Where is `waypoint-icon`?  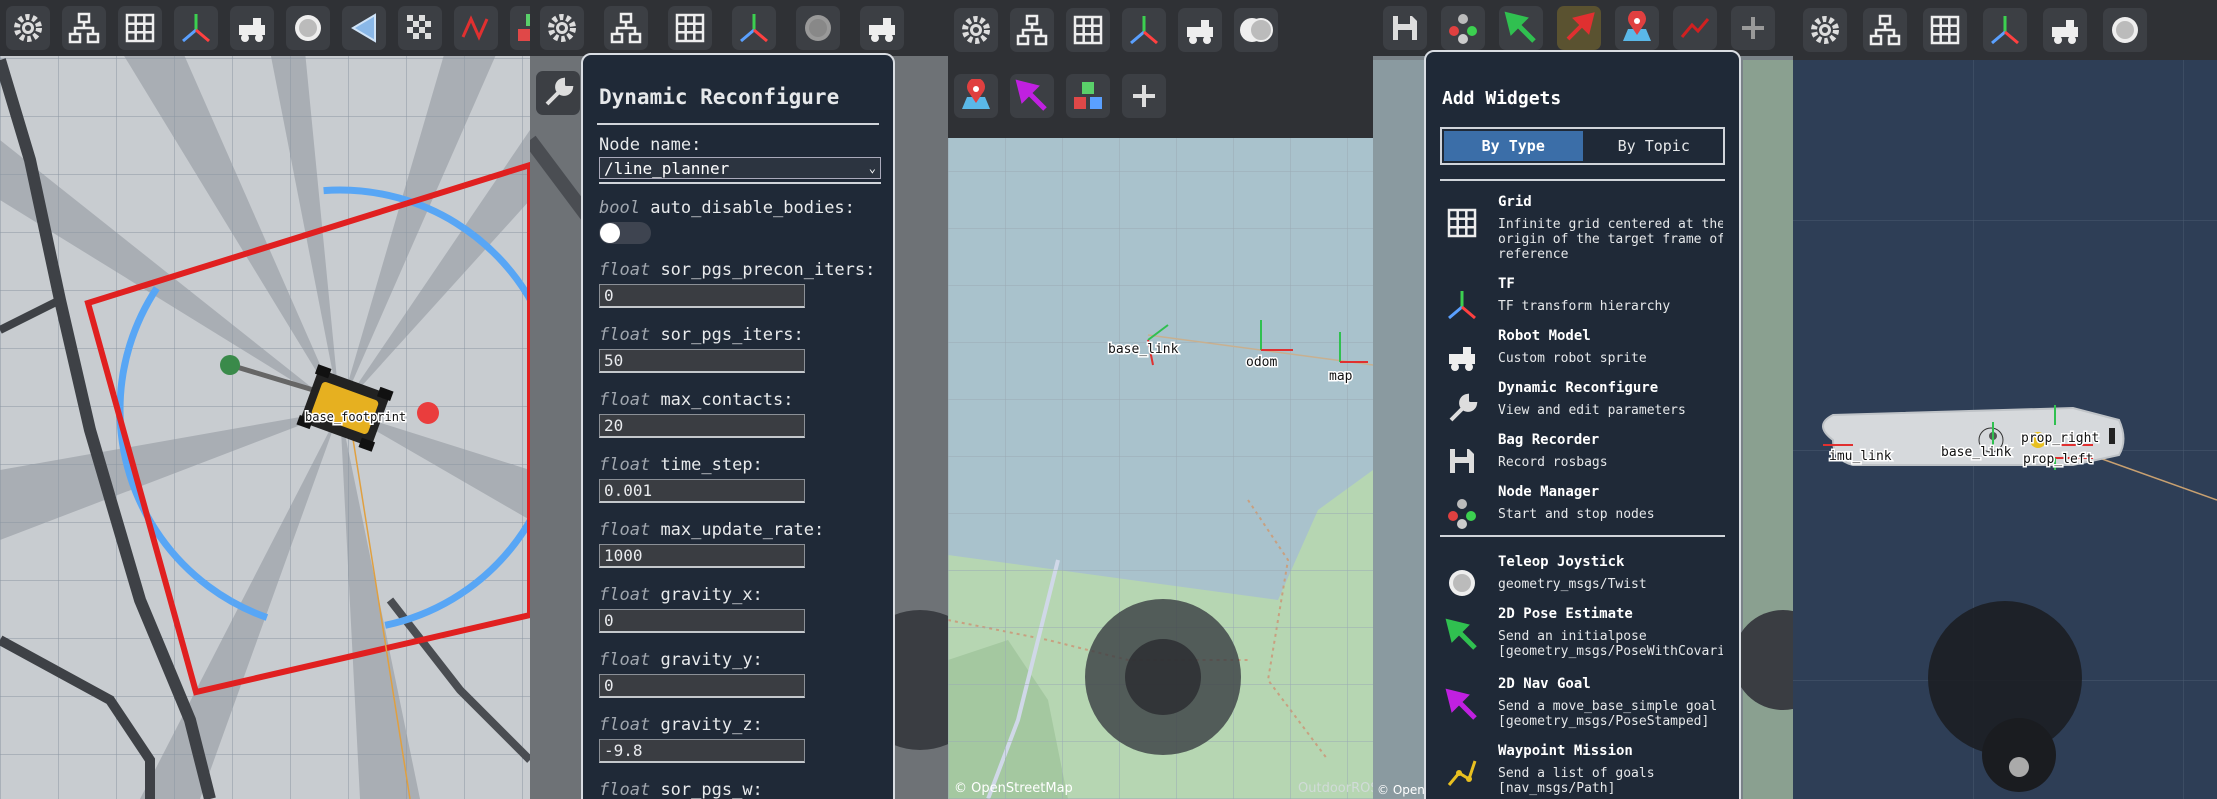 waypoint-icon is located at coordinates (1462, 772).